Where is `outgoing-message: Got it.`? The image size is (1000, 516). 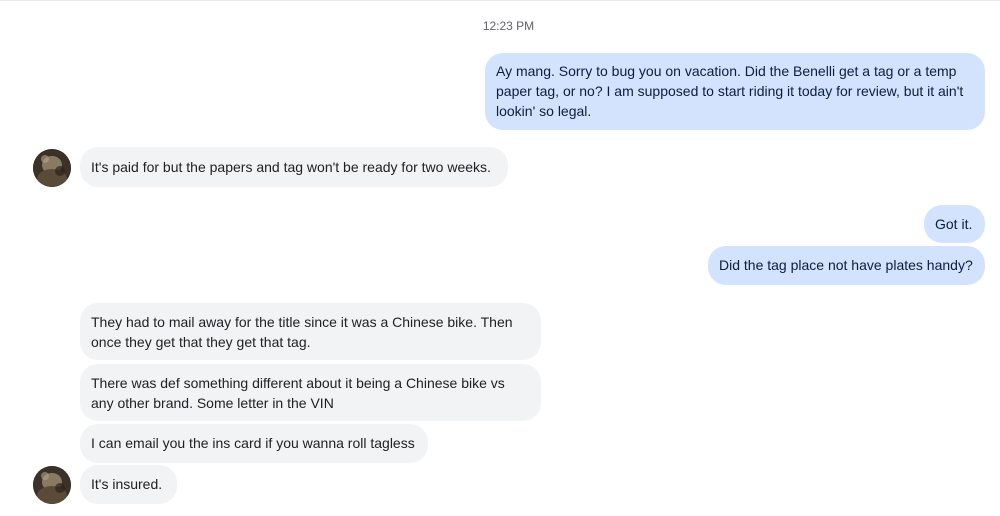 outgoing-message: Got it. is located at coordinates (954, 224).